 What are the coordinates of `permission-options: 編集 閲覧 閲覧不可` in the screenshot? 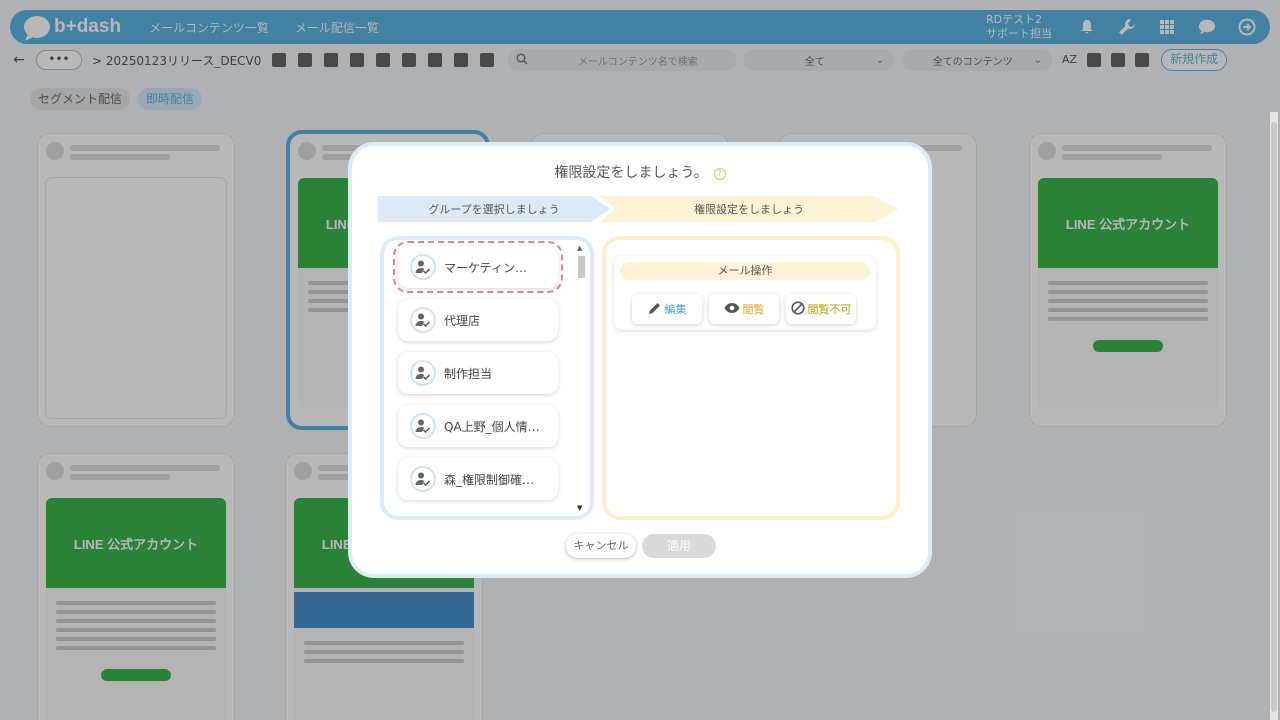 It's located at (744, 309).